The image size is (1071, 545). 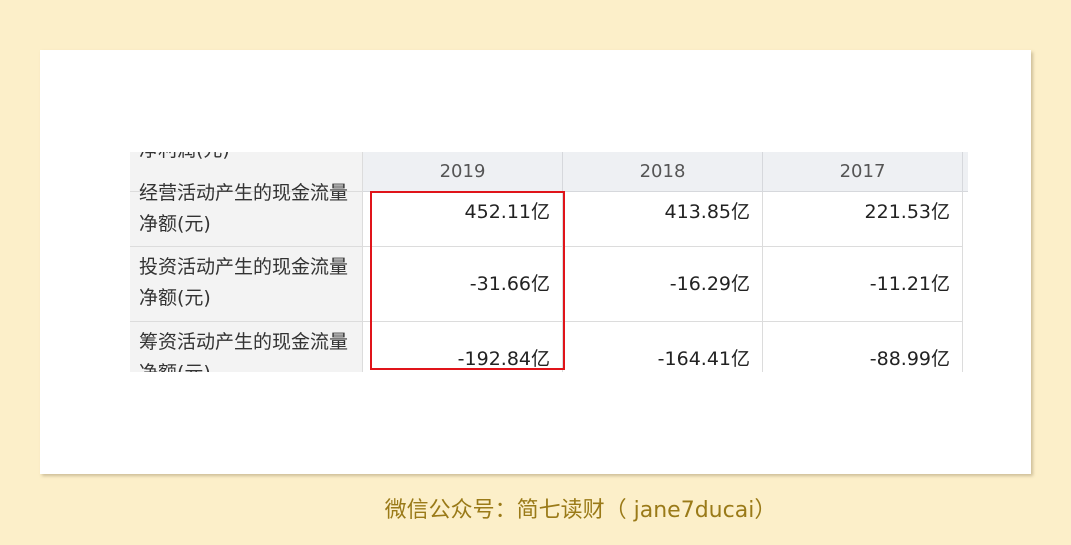 I want to click on year-header-2017: 2017, so click(x=863, y=172).